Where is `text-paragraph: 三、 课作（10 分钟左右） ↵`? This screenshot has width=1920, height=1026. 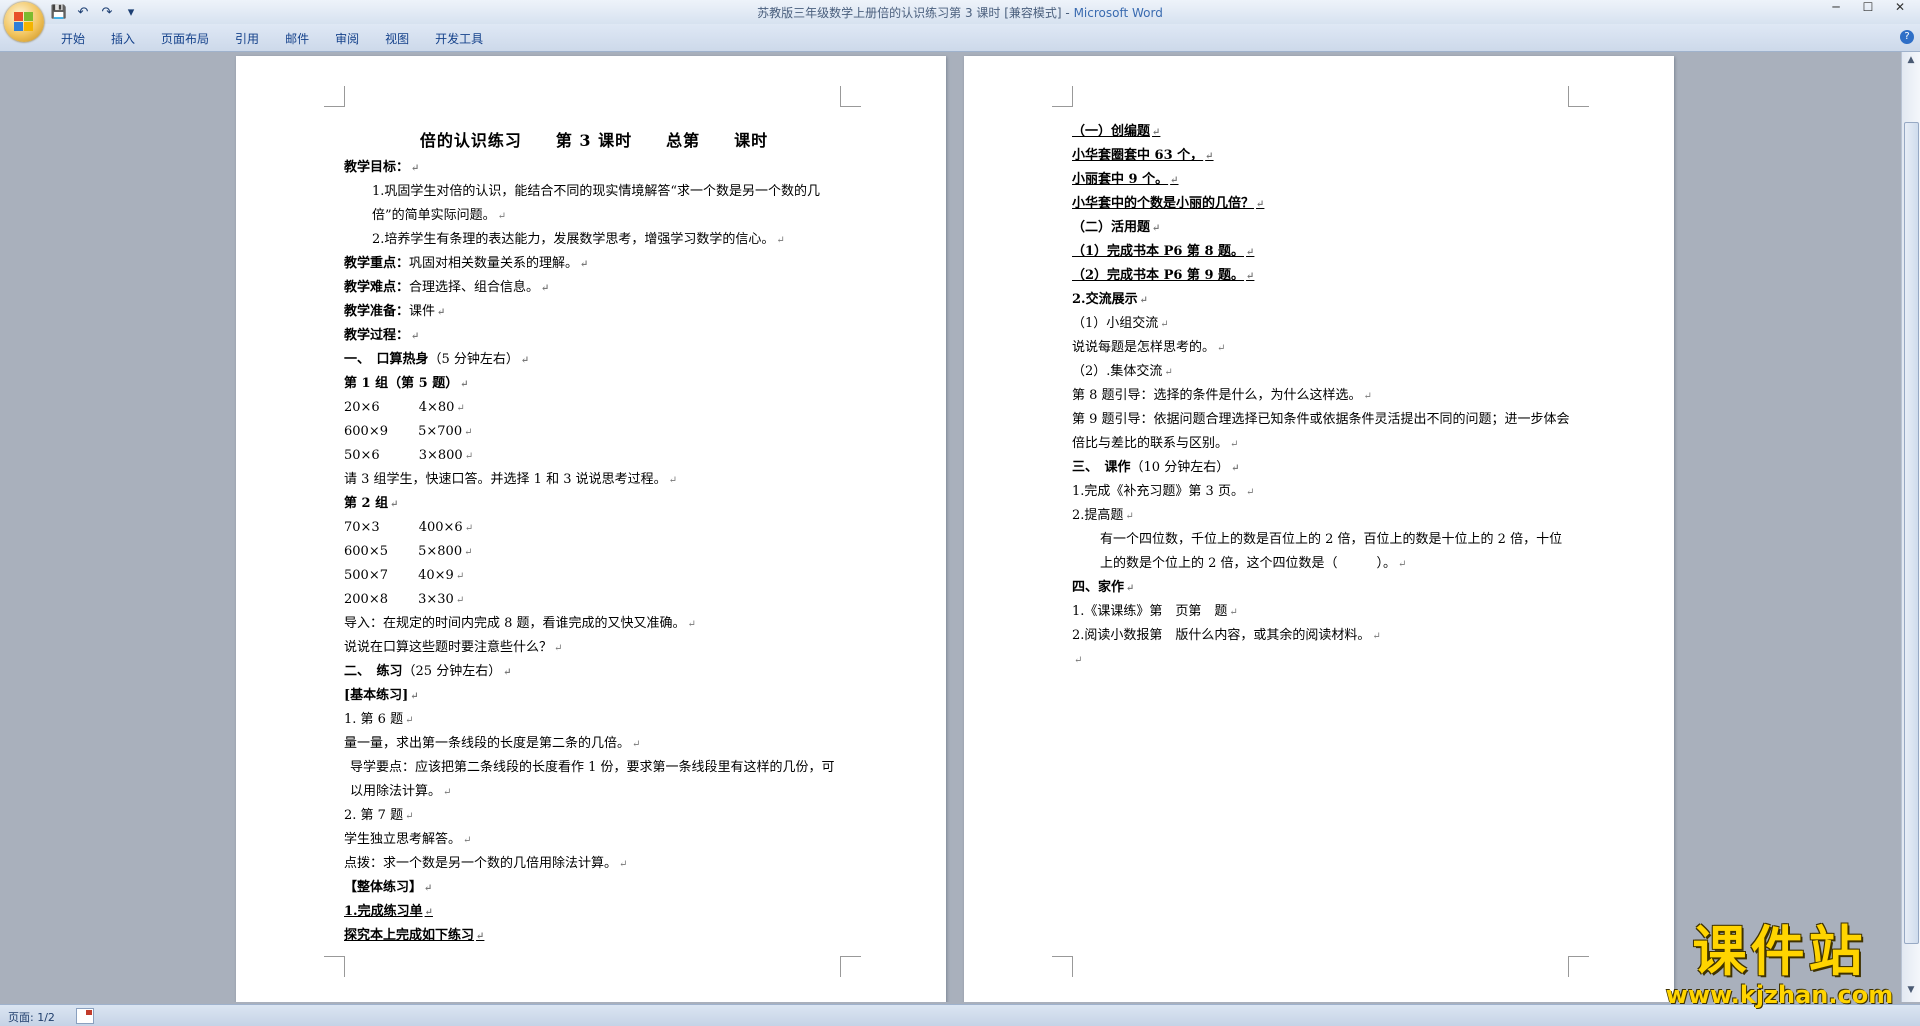 text-paragraph: 三、 课作（10 分钟左右） ↵ is located at coordinates (1322, 468).